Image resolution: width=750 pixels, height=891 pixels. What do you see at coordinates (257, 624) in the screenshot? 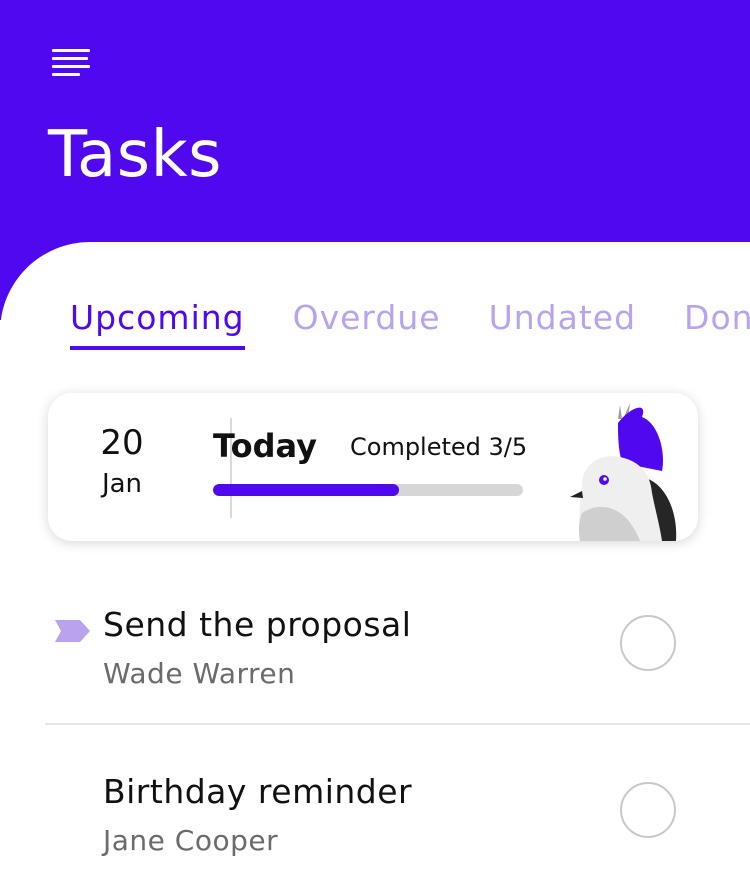
I see `task-title: Send the proposal` at bounding box center [257, 624].